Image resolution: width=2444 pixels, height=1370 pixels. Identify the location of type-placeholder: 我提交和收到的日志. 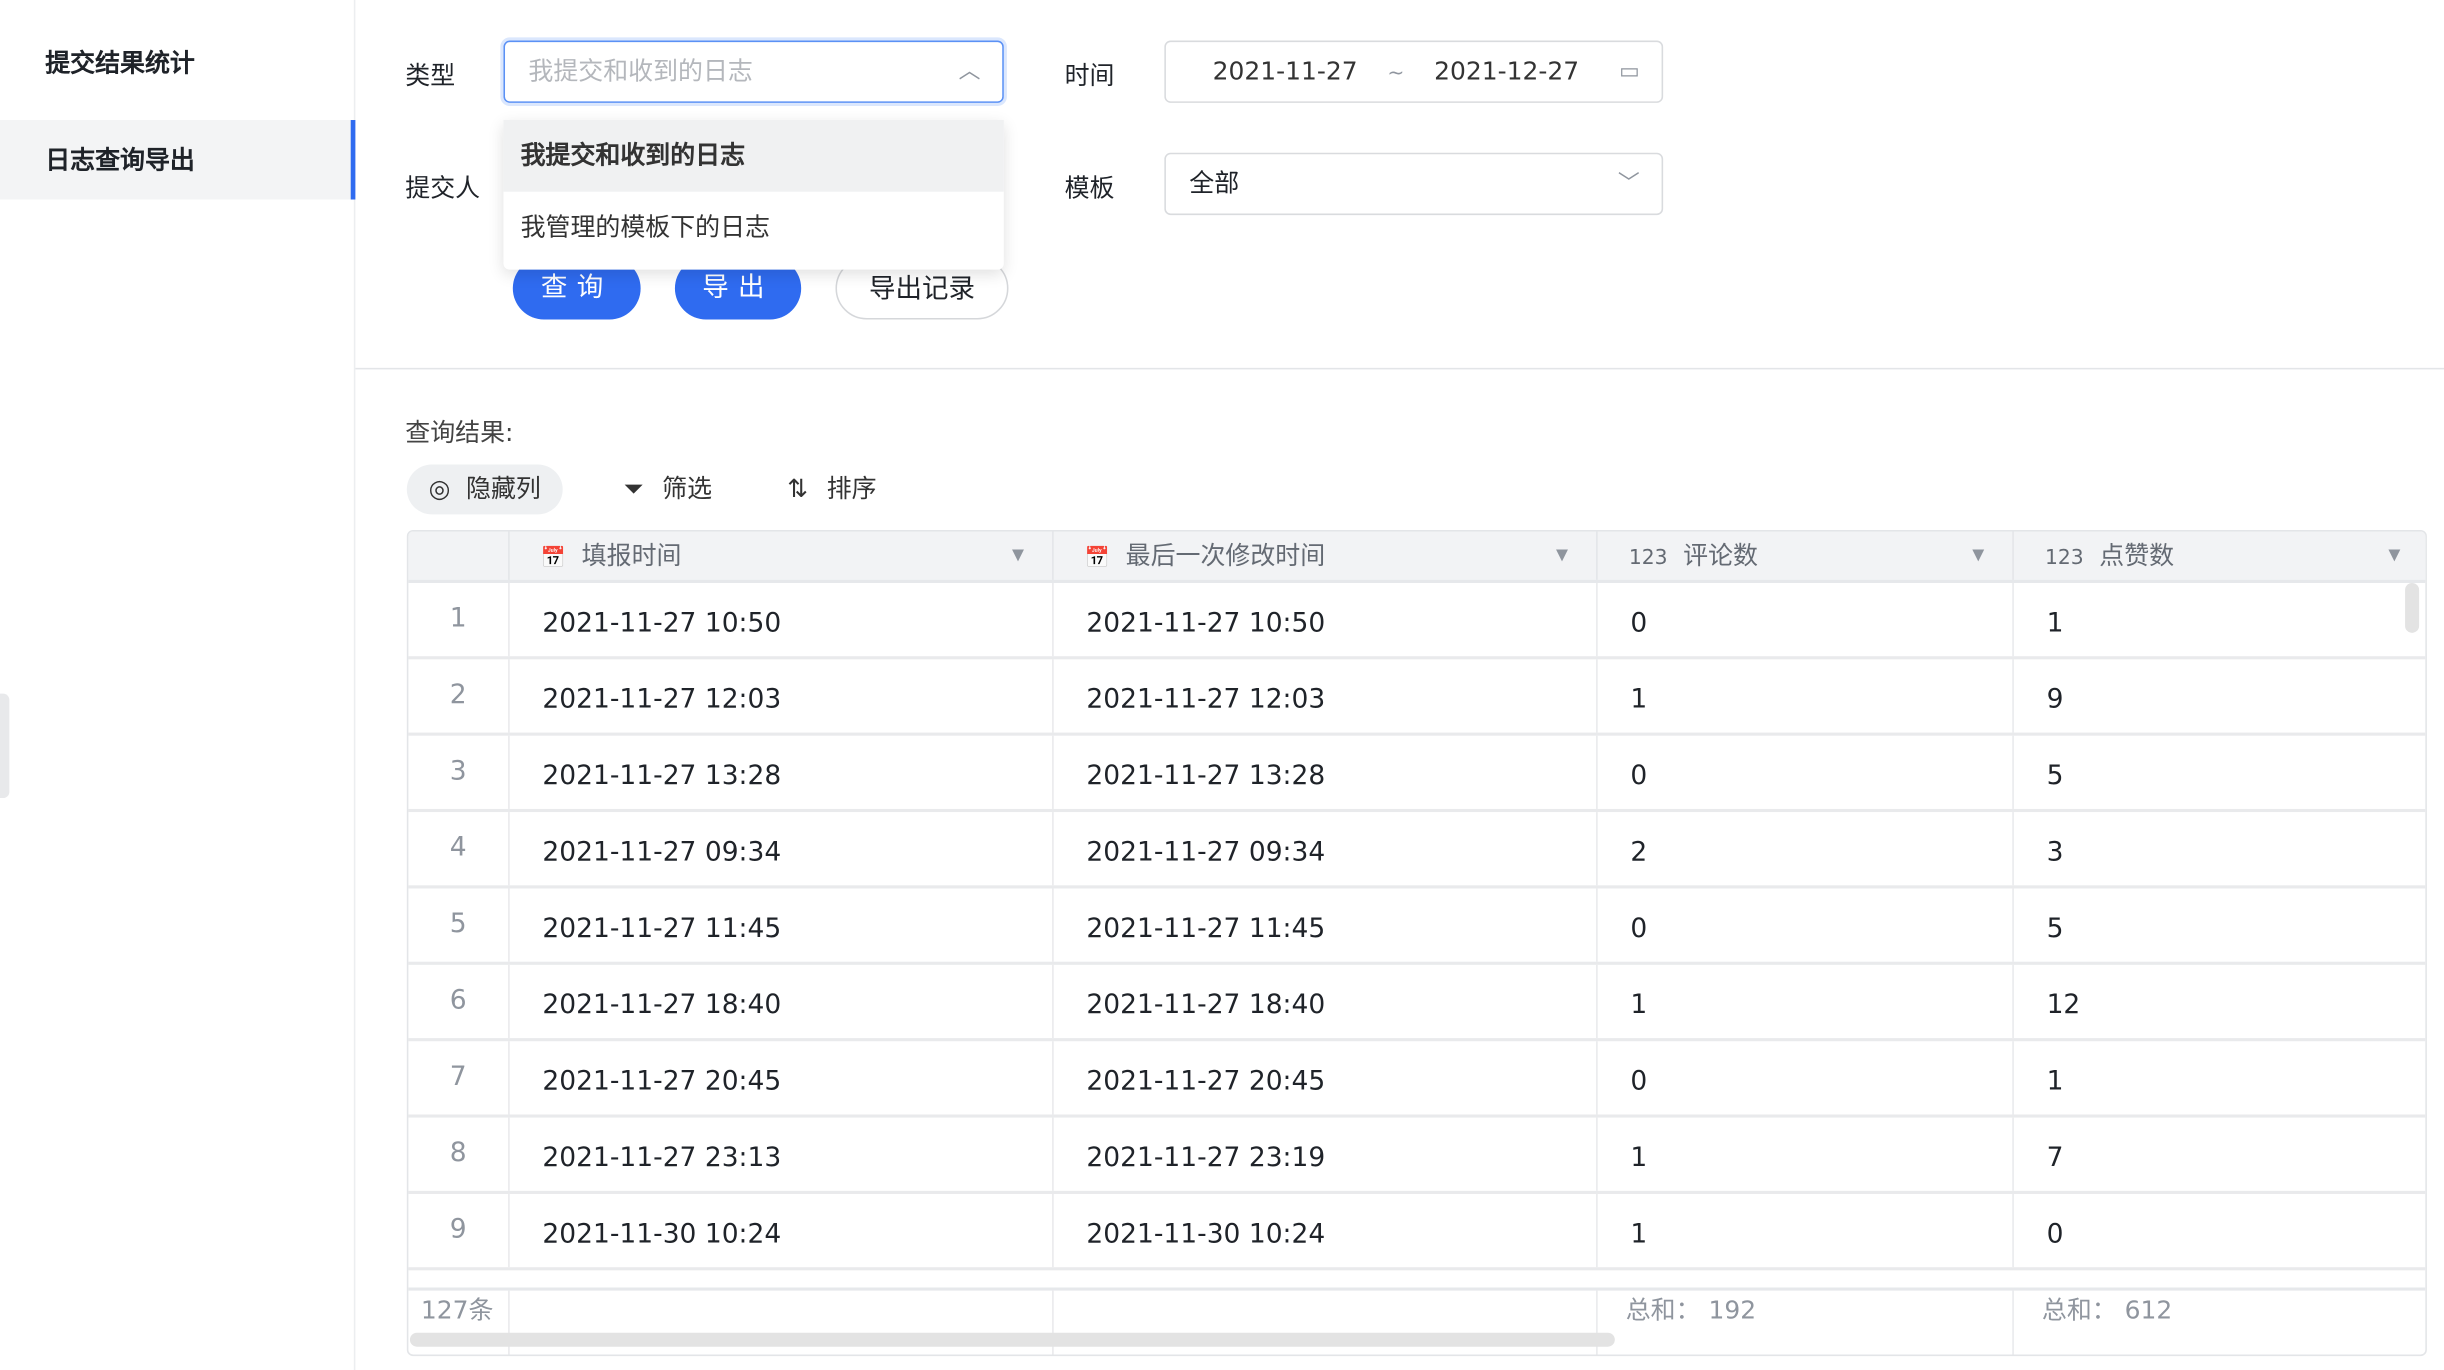
(640, 71).